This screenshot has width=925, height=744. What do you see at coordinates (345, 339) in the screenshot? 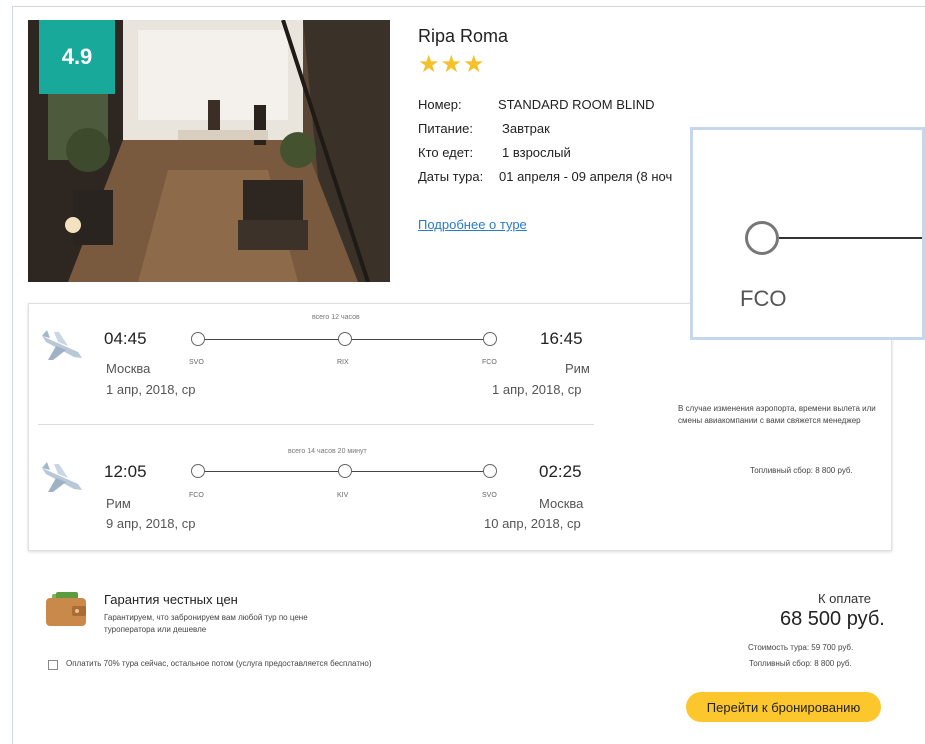
I see `outbound-node-rix` at bounding box center [345, 339].